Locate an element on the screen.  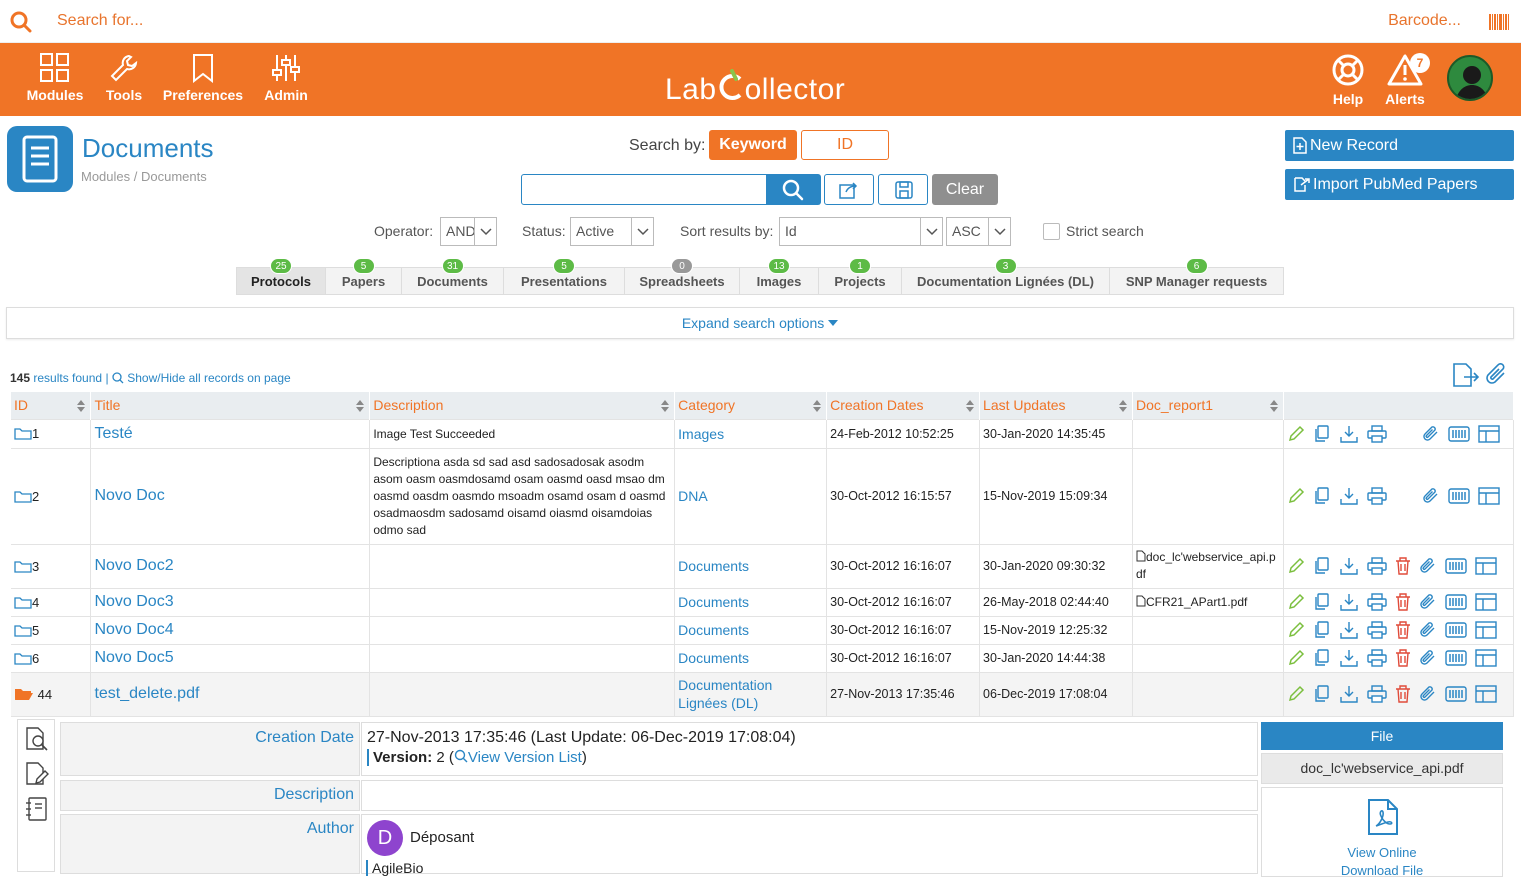
column-header-doc-report: Doc_report1 is located at coordinates (1208, 405).